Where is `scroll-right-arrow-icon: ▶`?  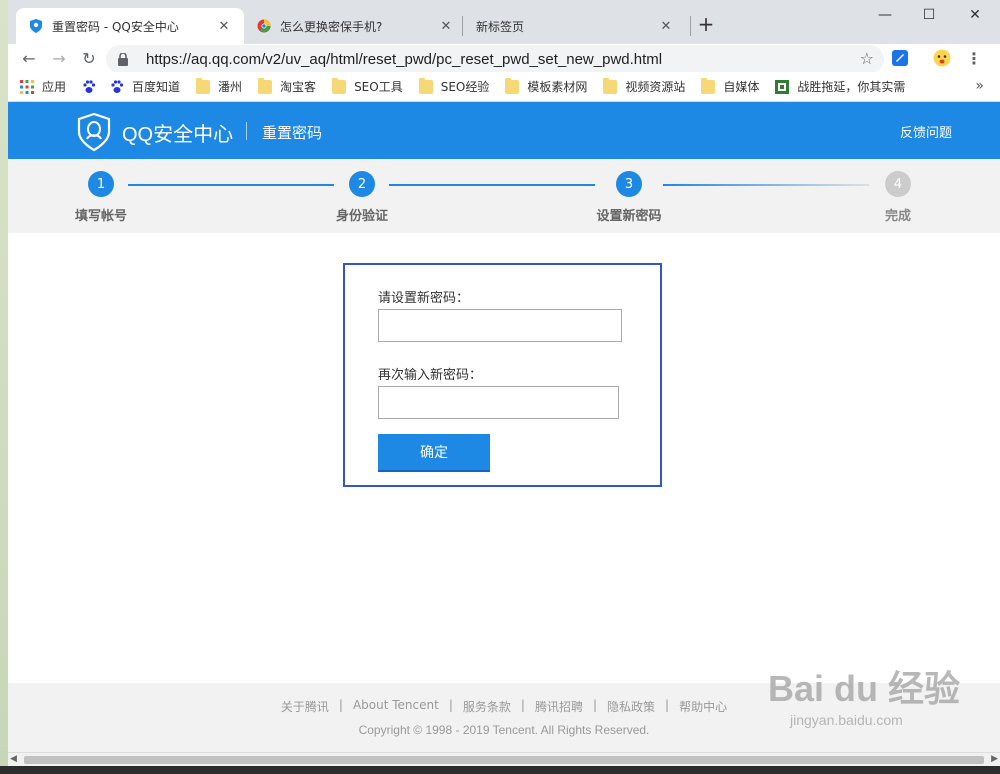 scroll-right-arrow-icon: ▶ is located at coordinates (994, 759).